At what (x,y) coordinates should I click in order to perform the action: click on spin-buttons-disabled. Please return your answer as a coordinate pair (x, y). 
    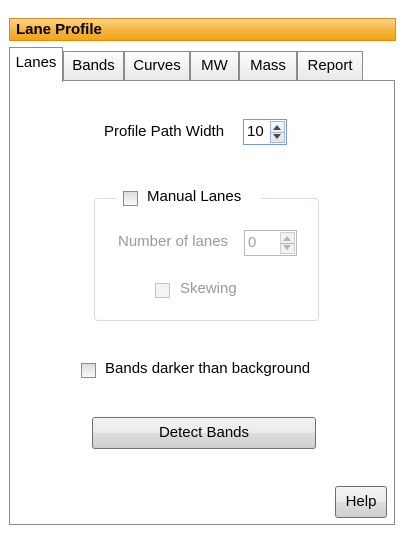
    Looking at the image, I should click on (287, 243).